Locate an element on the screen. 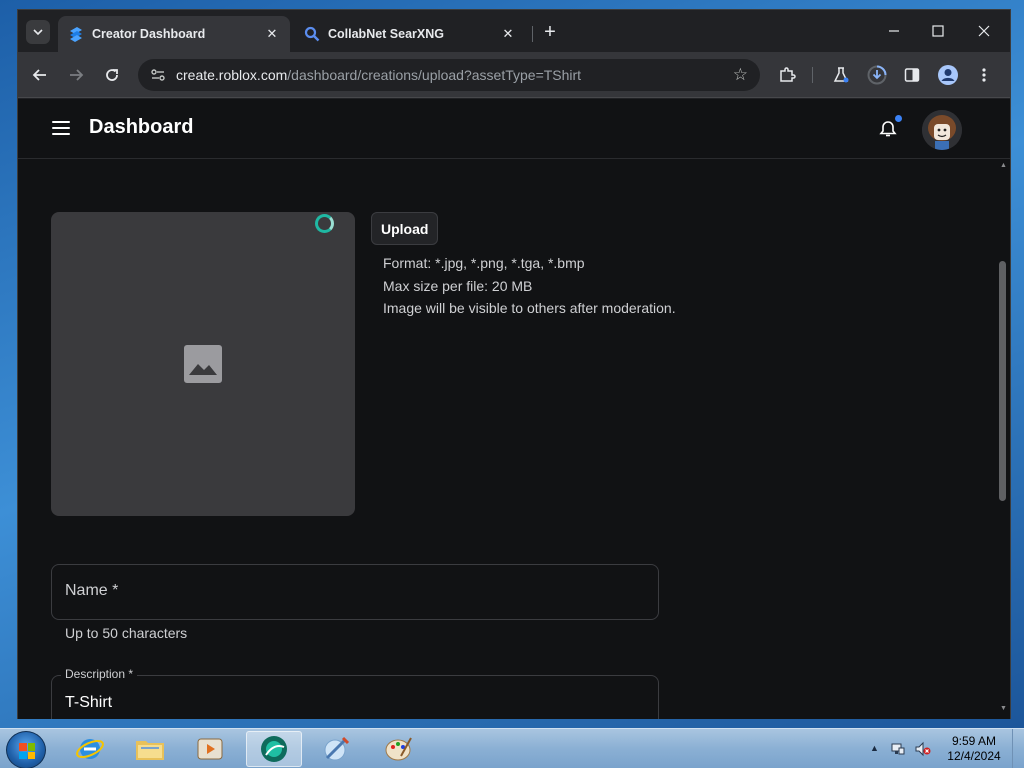 The image size is (1024, 768). scroll-up-icon: ▲ is located at coordinates (1003, 165).